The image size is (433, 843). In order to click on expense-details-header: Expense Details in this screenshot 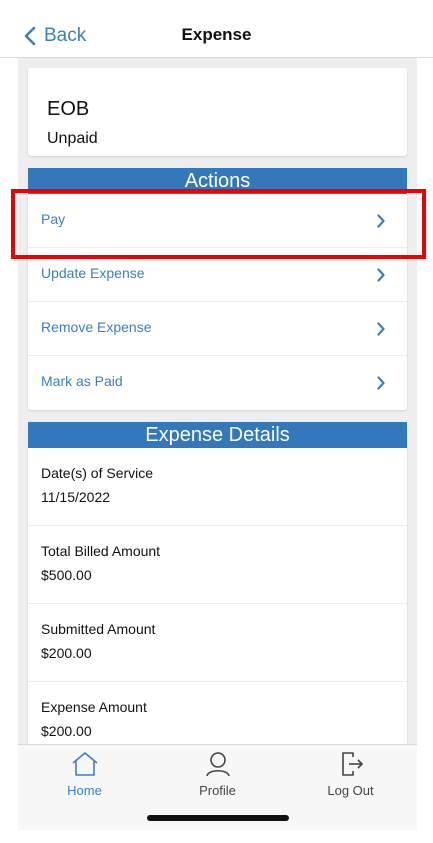, I will do `click(217, 435)`.